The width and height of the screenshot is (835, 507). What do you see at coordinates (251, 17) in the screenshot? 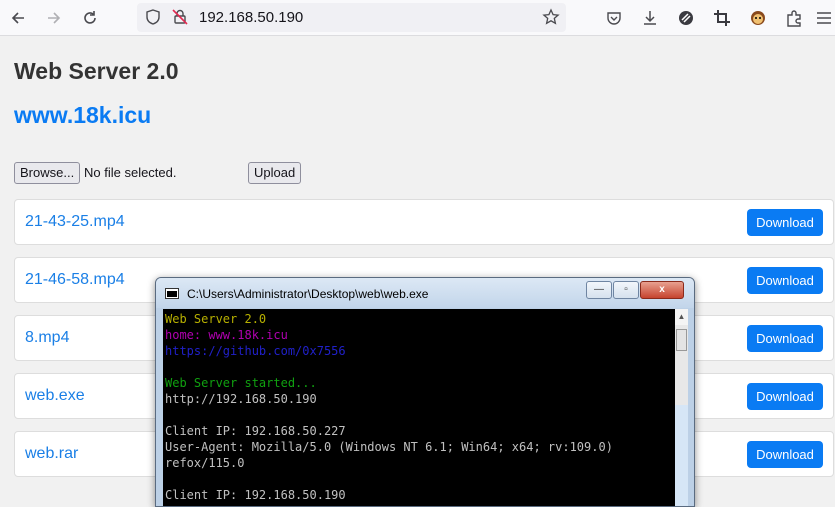
I see `url-text: 192.168.50.190` at bounding box center [251, 17].